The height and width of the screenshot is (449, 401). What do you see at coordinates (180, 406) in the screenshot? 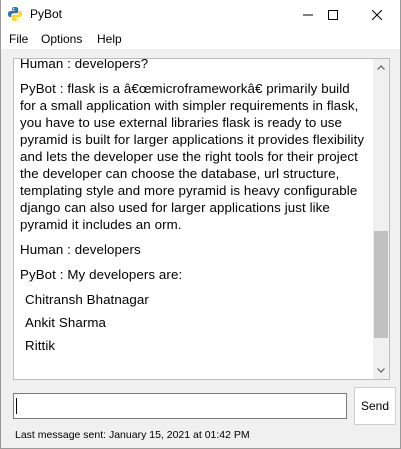
I see `message-input` at bounding box center [180, 406].